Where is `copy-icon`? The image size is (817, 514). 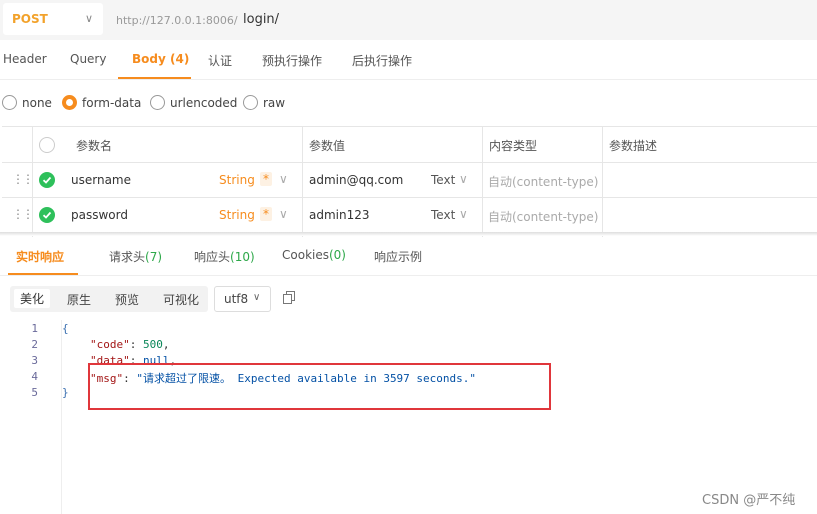 copy-icon is located at coordinates (289, 297).